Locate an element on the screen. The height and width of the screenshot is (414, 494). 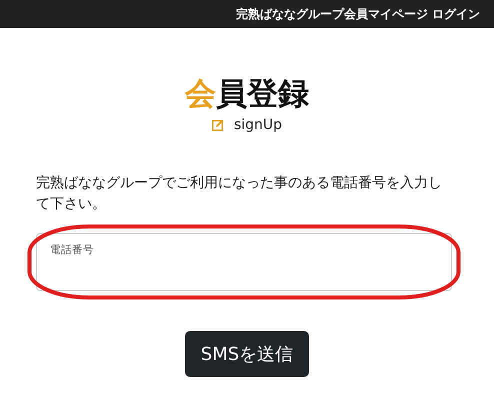
page-subtitle: signUp is located at coordinates (258, 125).